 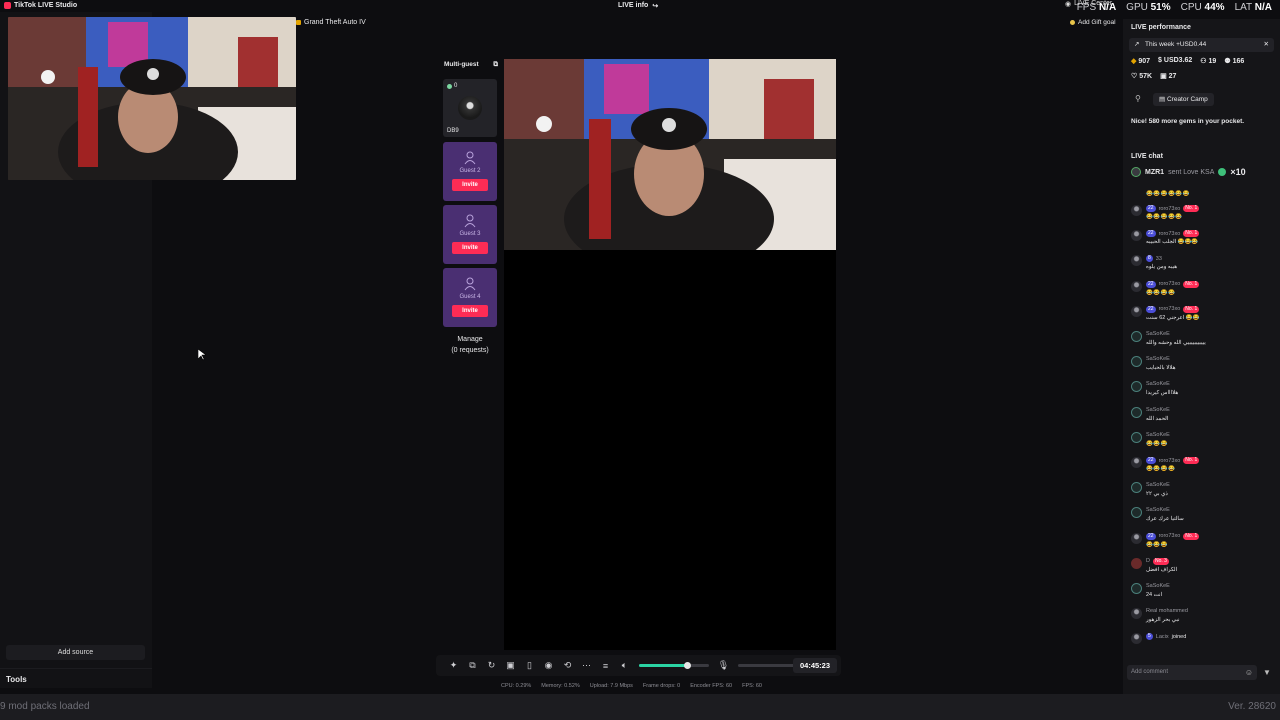 I want to click on creator-camp-button: ▤ Creator Camp, so click(x=1183, y=99).